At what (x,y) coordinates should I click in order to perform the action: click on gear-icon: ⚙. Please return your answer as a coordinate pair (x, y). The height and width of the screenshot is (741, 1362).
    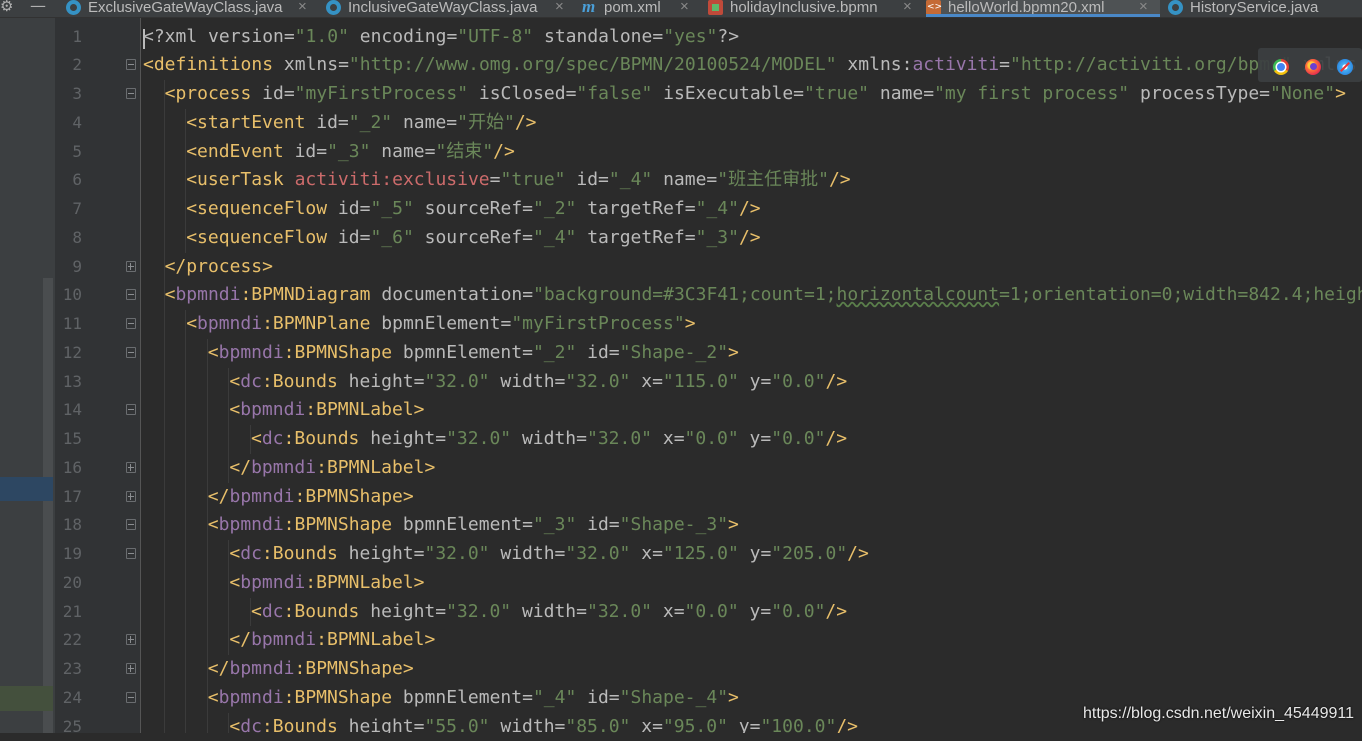
    Looking at the image, I should click on (6, 7).